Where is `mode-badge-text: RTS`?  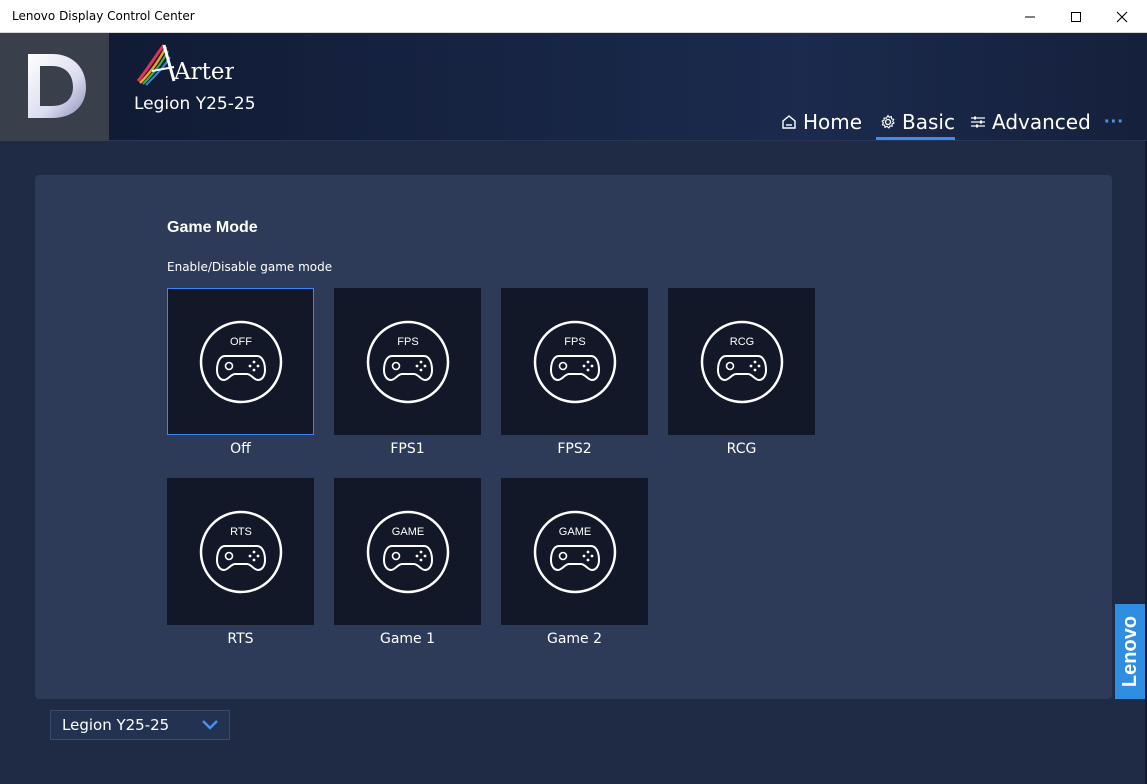
mode-badge-text: RTS is located at coordinates (241, 532).